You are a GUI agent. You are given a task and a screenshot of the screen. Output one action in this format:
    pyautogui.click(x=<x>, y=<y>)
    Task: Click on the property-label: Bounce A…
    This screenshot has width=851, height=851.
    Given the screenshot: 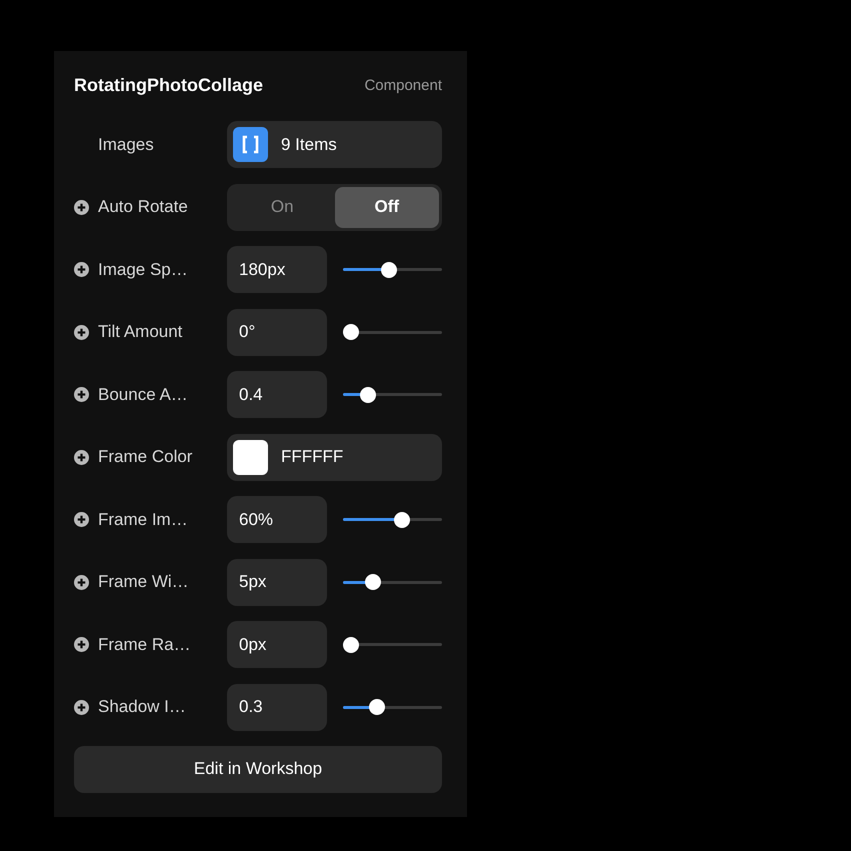 What is the action you would take?
    pyautogui.click(x=143, y=394)
    